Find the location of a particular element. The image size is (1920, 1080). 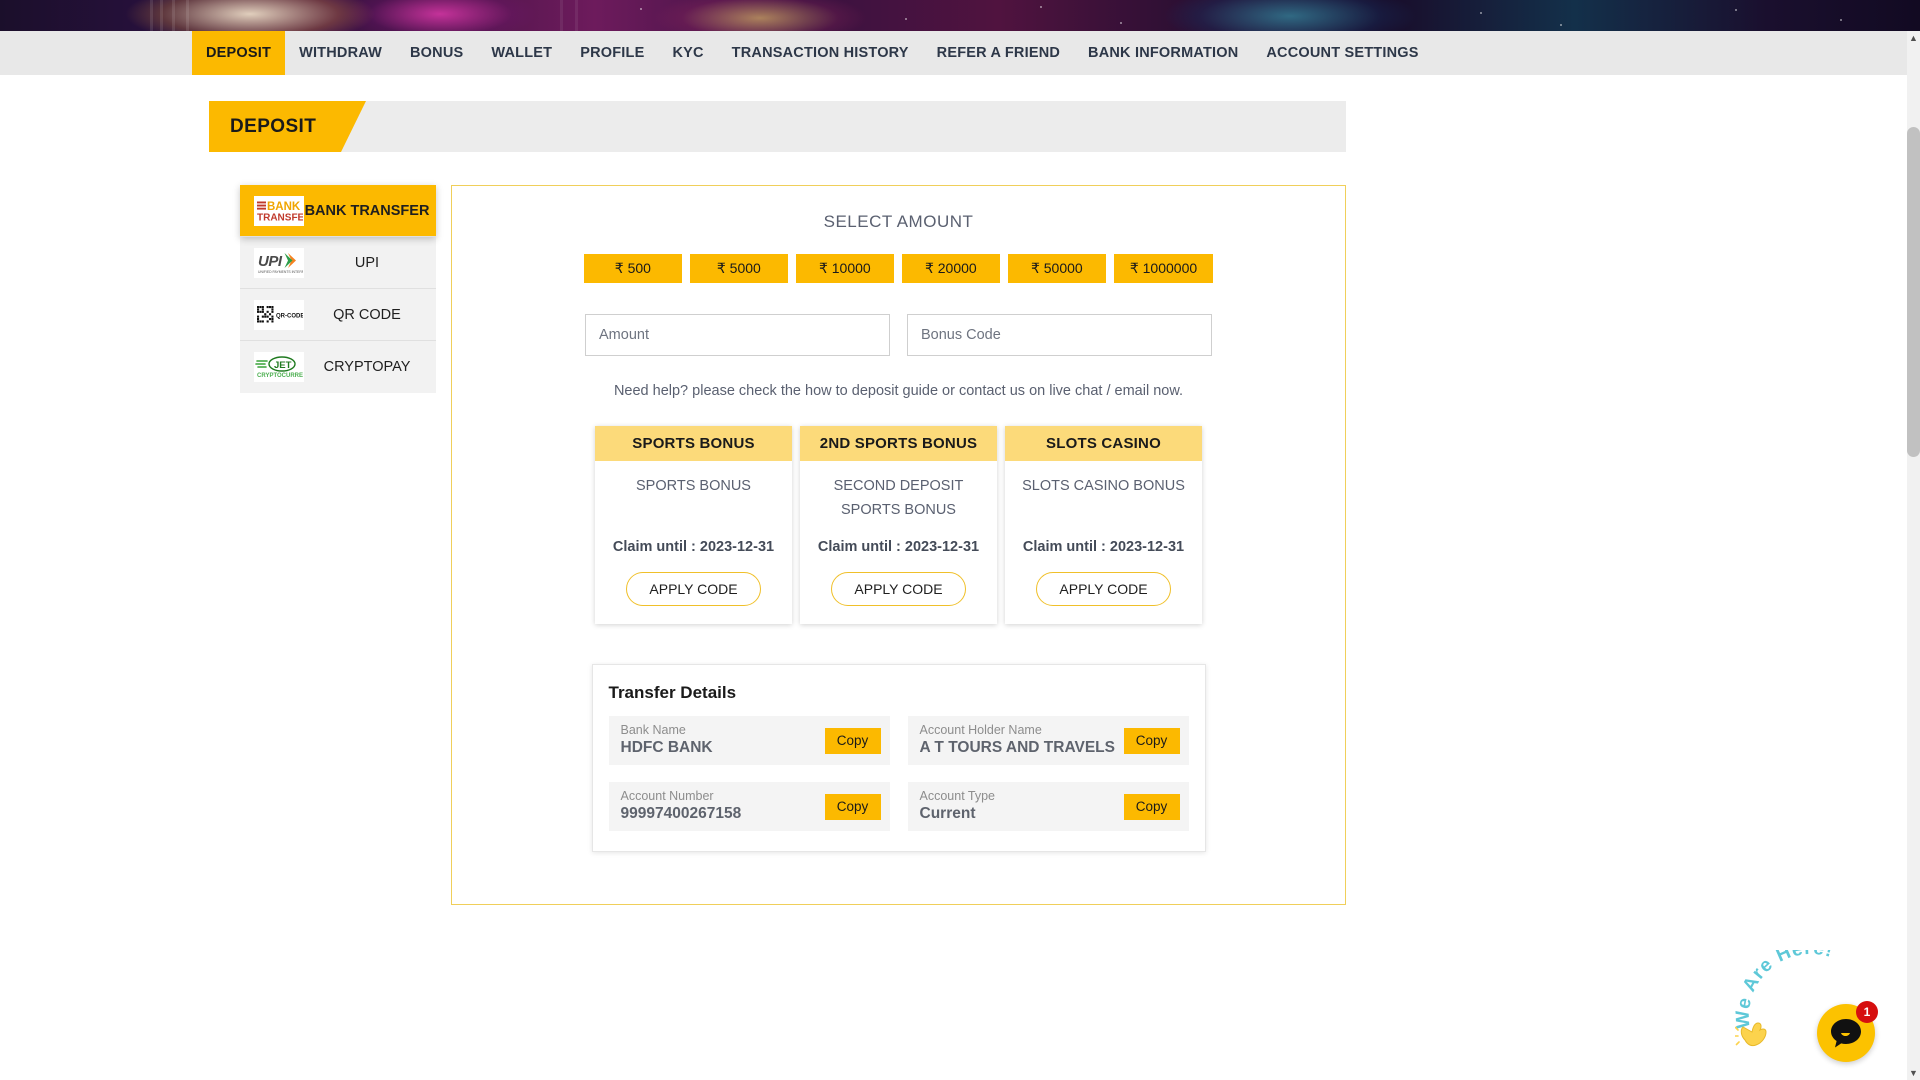

transfer-detail-row: Account Number 99997400267158 Copy is located at coordinates (749, 806).